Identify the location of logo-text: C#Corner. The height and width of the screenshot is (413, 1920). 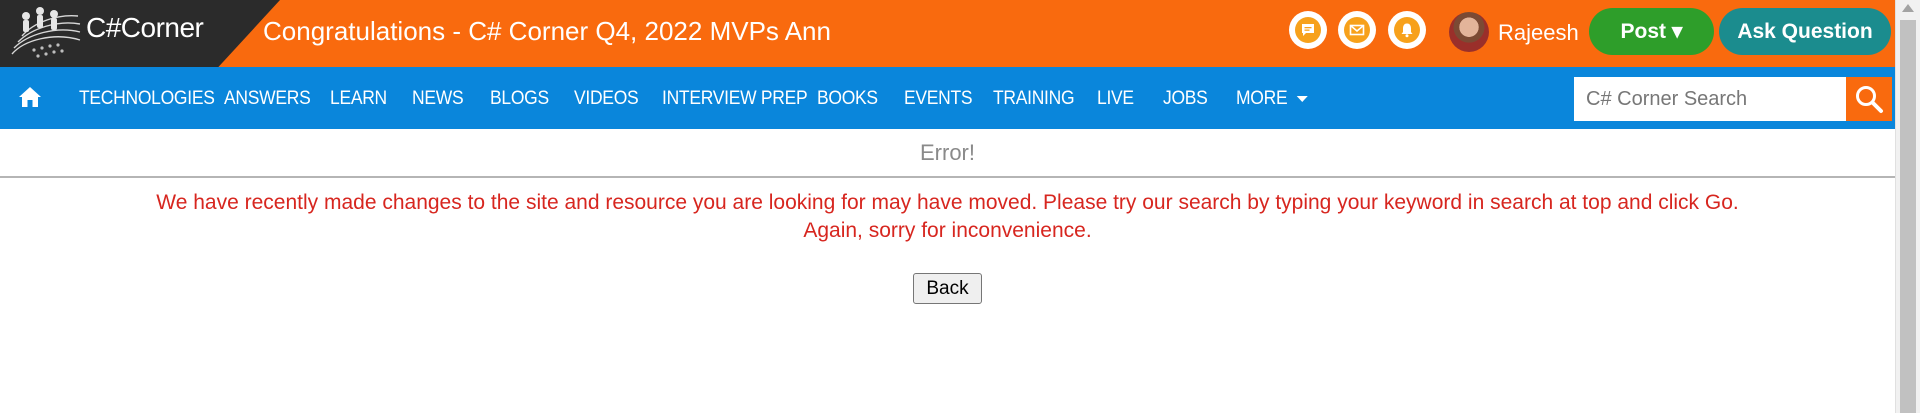
(145, 27).